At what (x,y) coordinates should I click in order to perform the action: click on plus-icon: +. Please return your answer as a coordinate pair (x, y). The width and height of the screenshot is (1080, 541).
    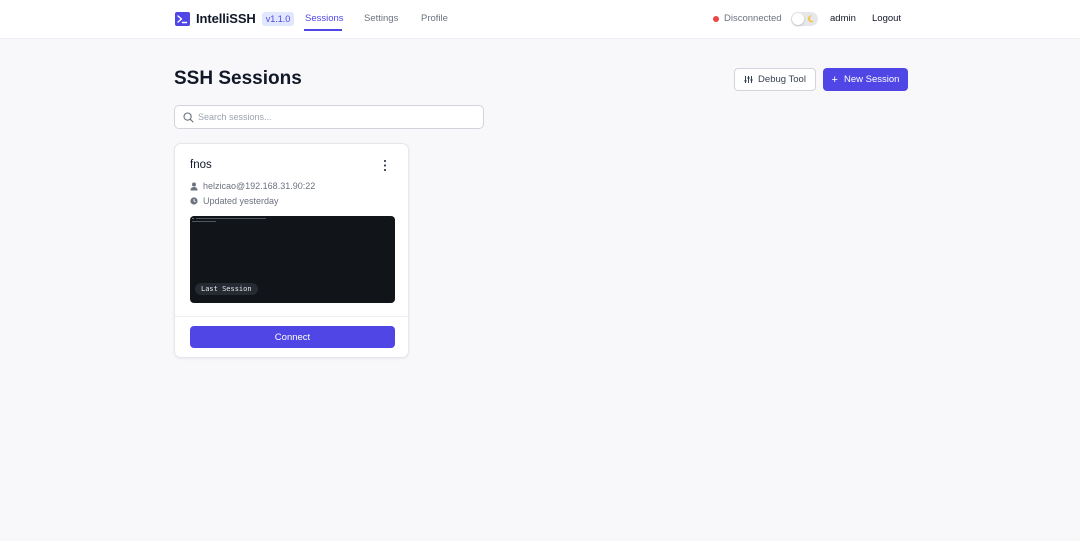
    Looking at the image, I should click on (834, 79).